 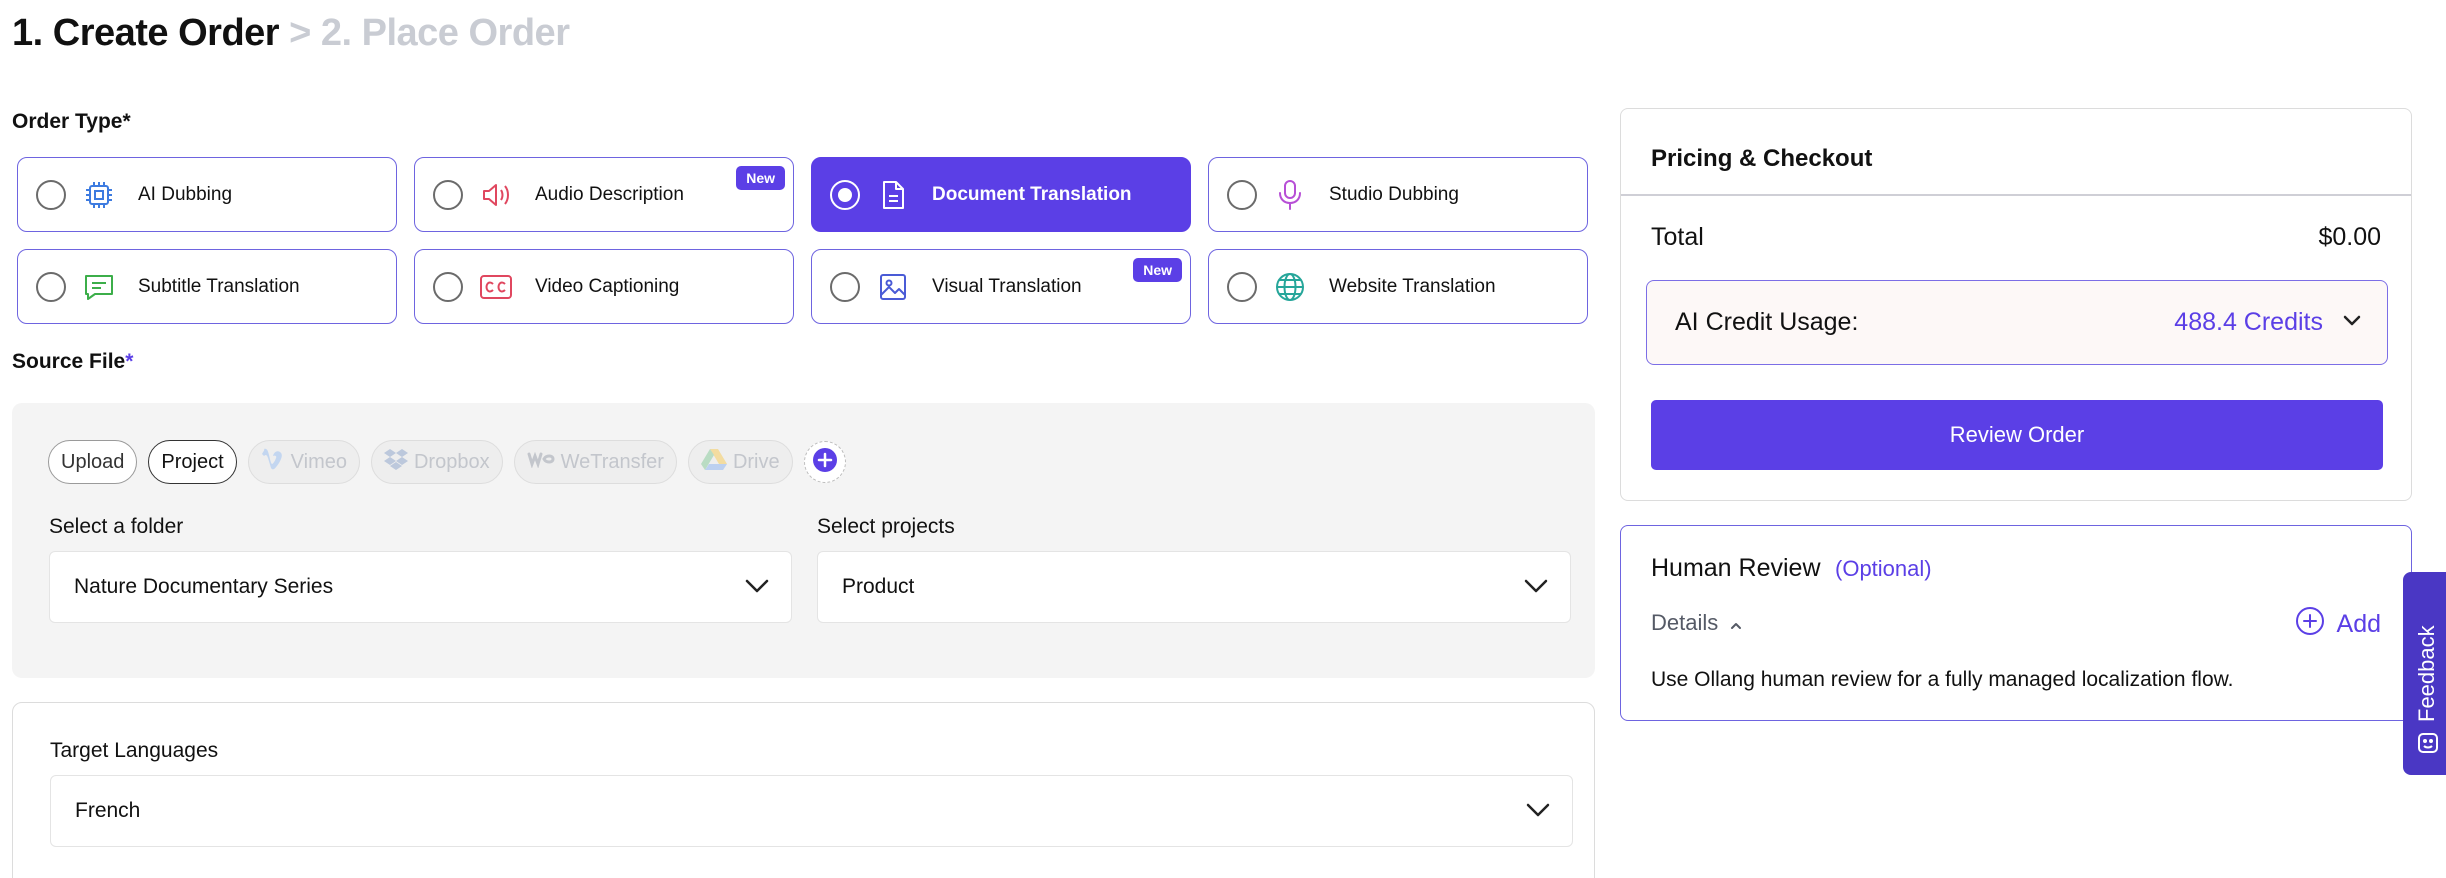 I want to click on order-type-label: AI Dubbing, so click(x=185, y=194).